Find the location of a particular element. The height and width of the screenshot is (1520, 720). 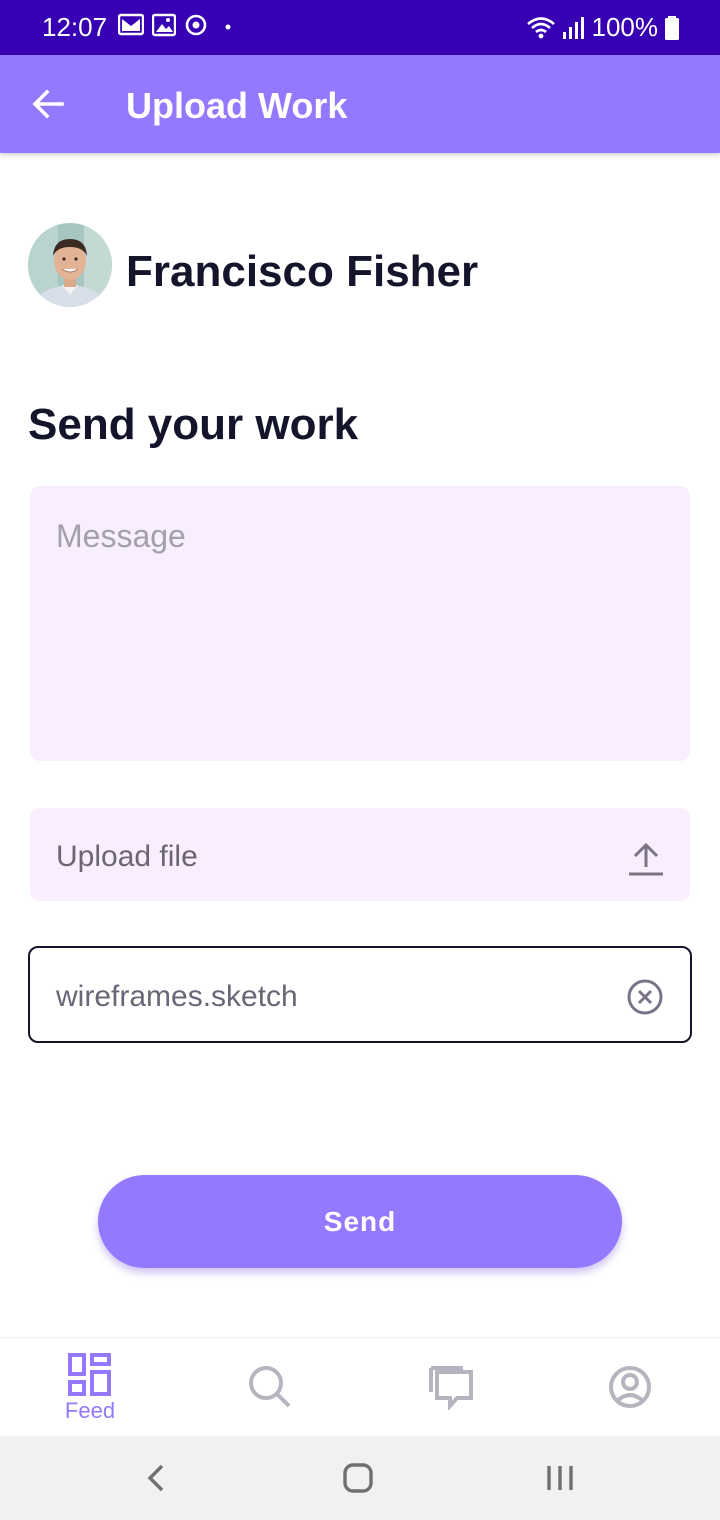

send-button: Send is located at coordinates (360, 1221).